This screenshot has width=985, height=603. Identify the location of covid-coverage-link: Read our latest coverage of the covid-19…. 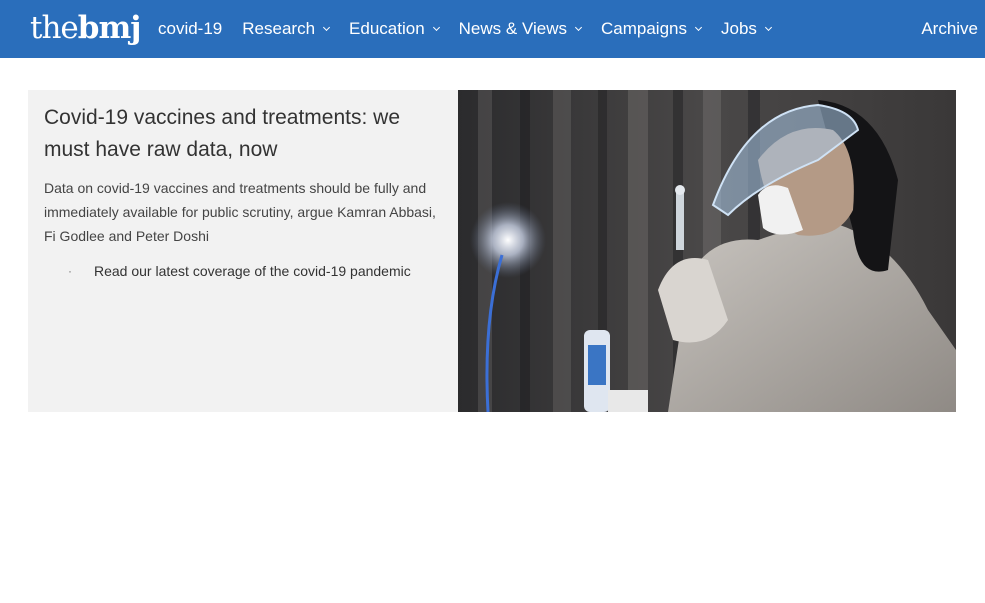
(252, 271).